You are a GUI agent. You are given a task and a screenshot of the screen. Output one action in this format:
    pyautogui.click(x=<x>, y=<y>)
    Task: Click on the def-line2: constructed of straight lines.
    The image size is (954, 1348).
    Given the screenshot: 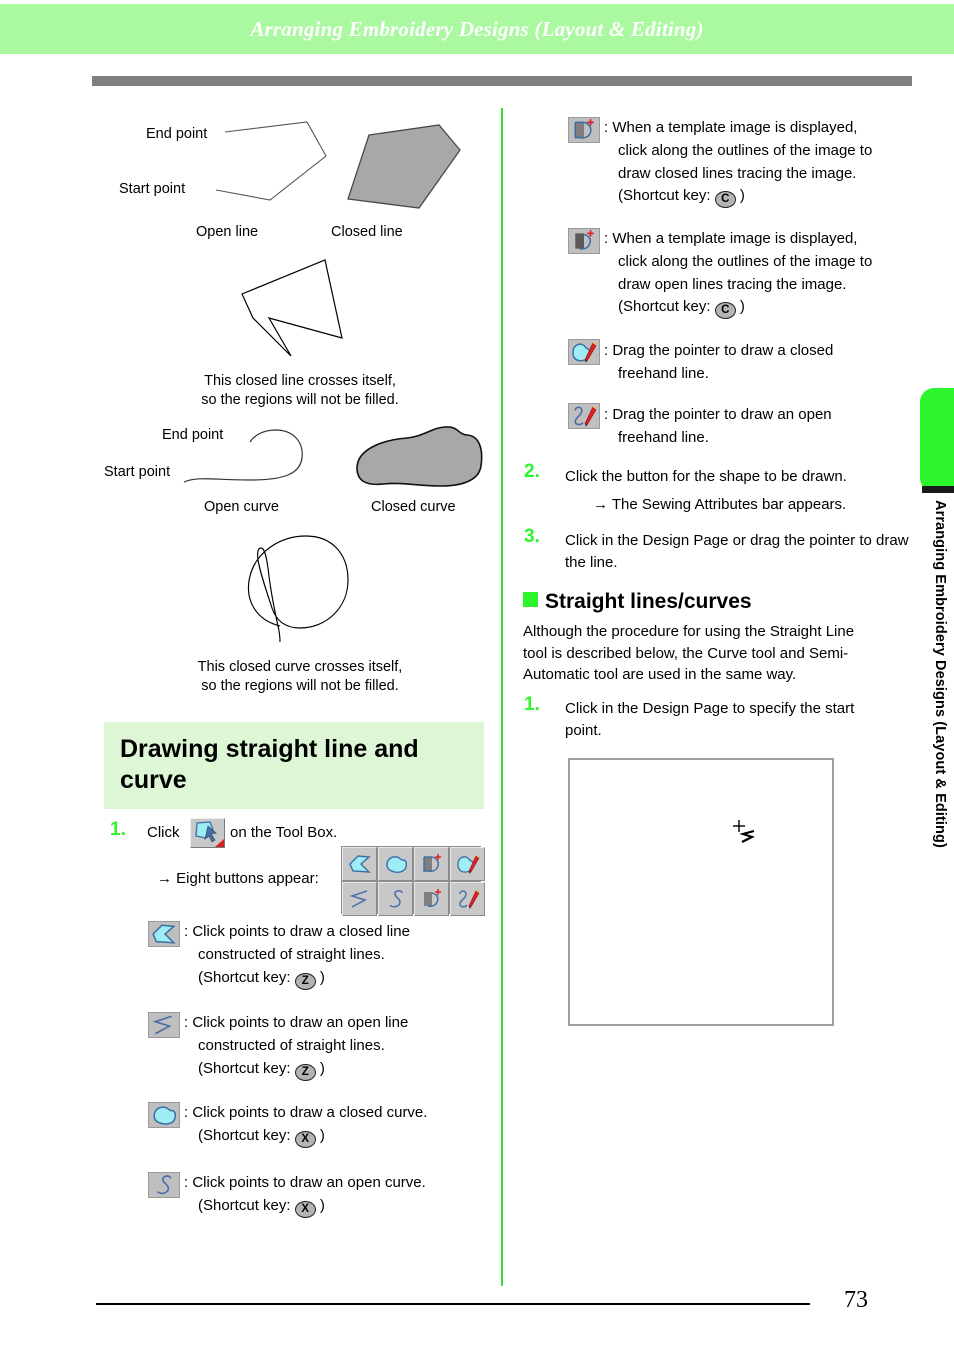 What is the action you would take?
    pyautogui.click(x=291, y=1045)
    